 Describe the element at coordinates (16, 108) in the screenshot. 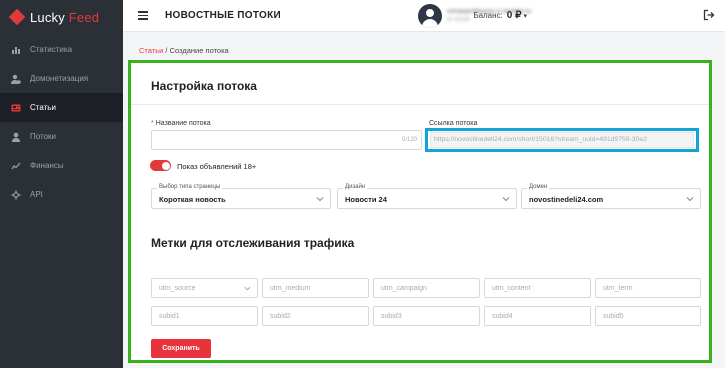

I see `article-icon` at that location.